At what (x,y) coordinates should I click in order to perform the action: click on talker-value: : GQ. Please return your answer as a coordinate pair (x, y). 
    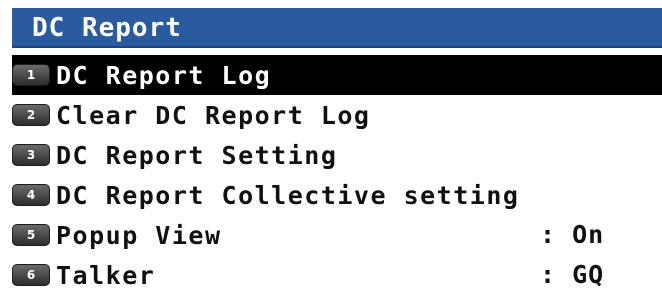
    Looking at the image, I should click on (572, 274).